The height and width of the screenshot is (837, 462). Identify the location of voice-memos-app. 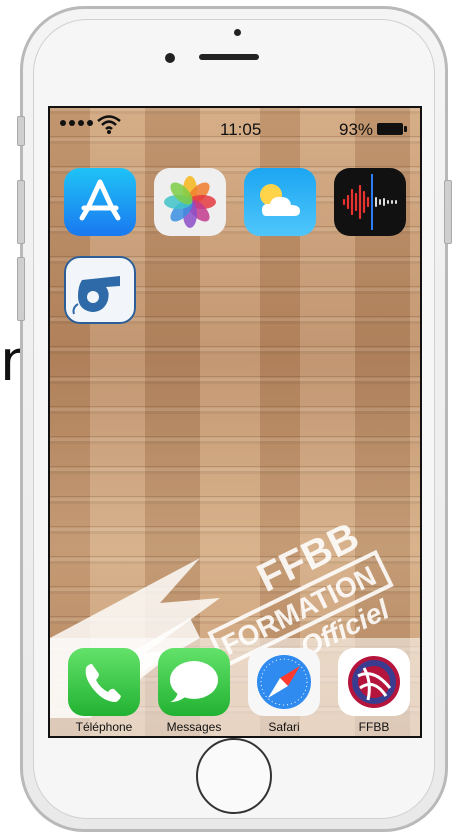
(370, 202).